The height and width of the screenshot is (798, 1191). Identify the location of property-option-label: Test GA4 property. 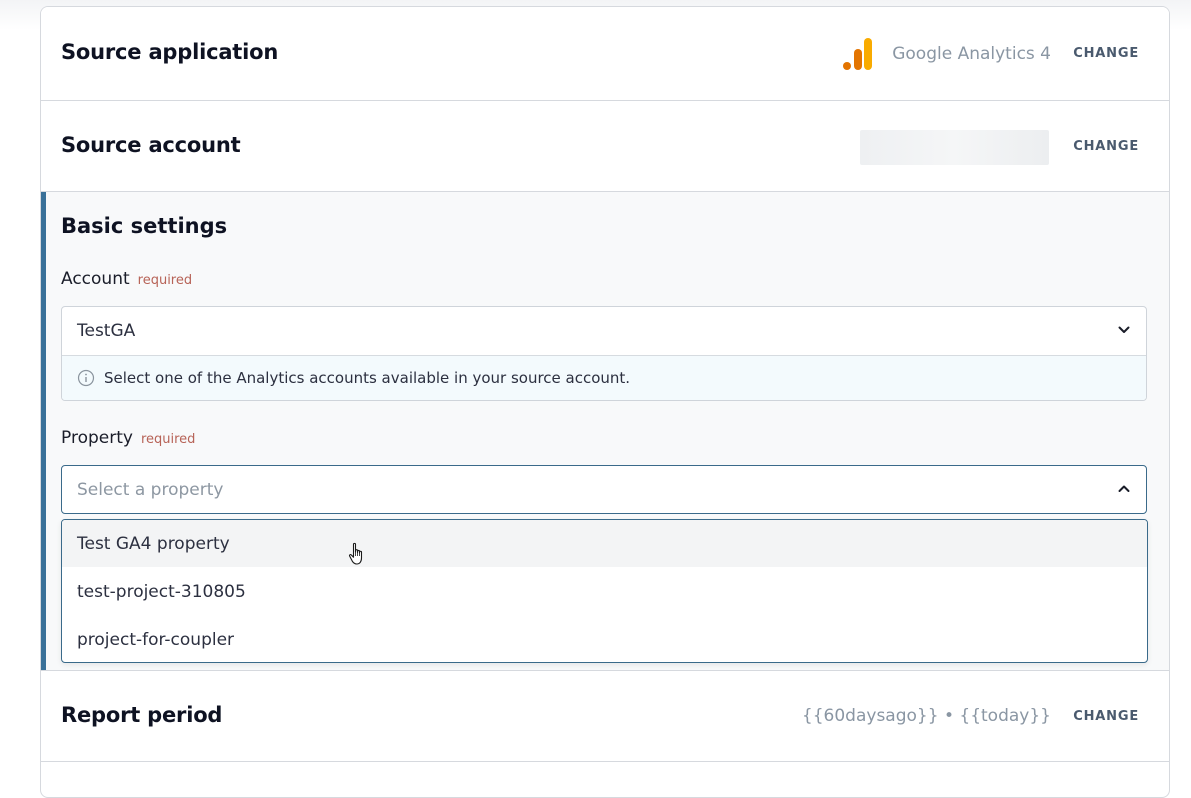
(153, 544).